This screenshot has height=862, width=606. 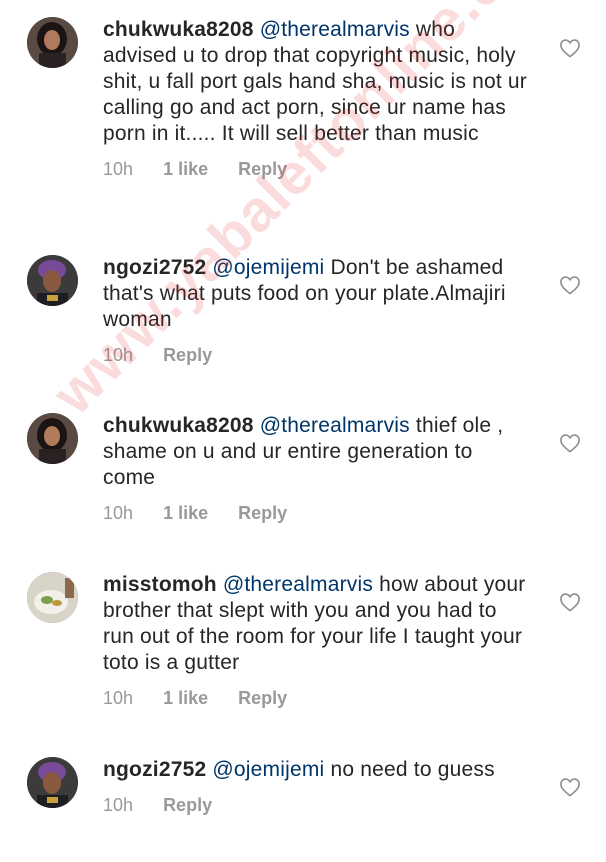 I want to click on comment-message: no need to guess, so click(x=412, y=769).